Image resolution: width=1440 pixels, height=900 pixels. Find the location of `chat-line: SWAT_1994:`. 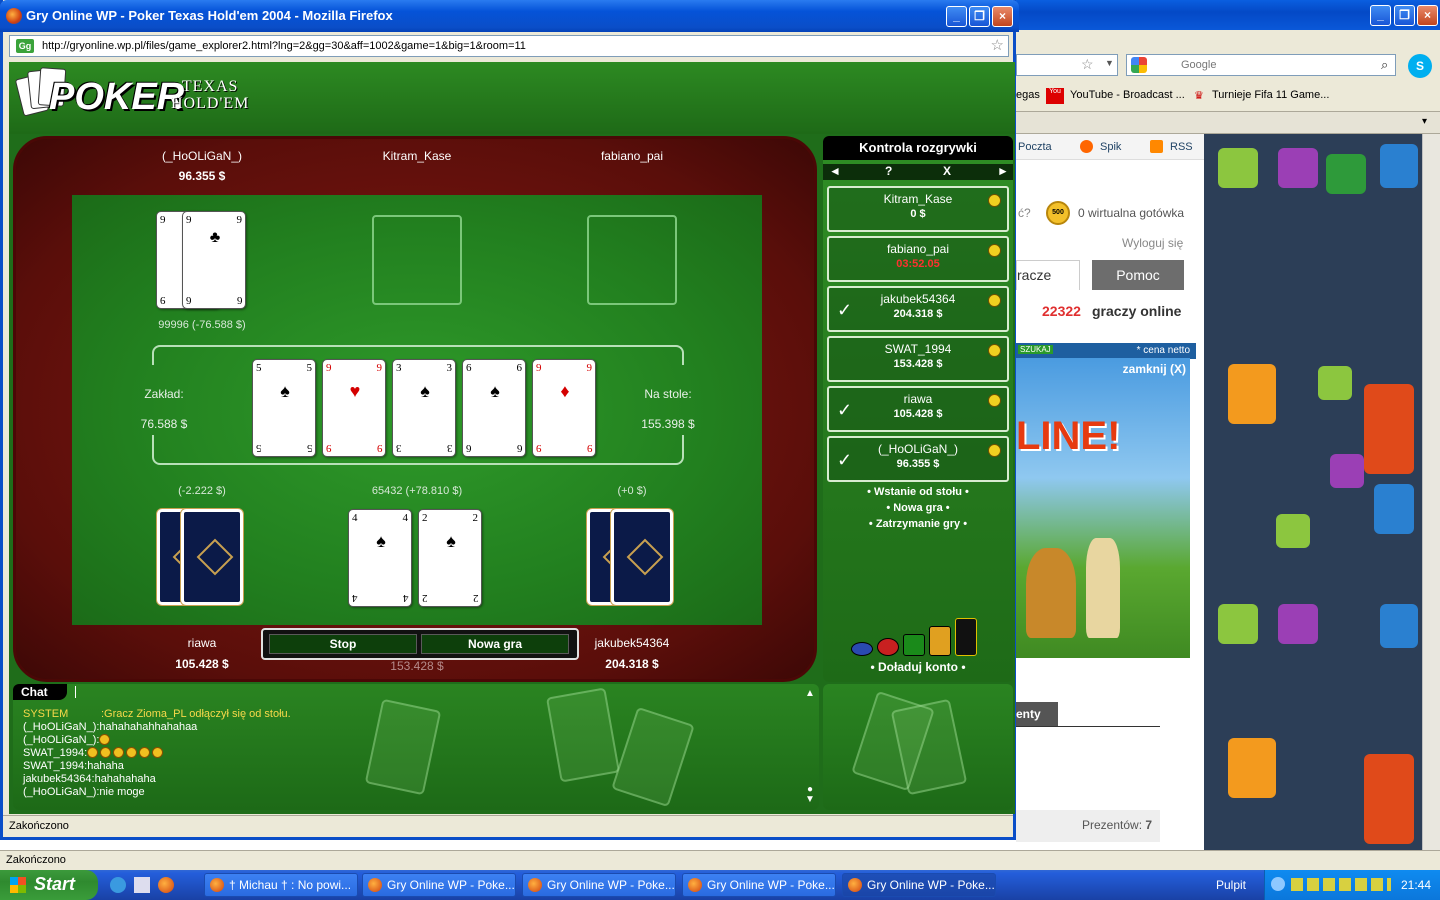

chat-line: SWAT_1994: is located at coordinates (403, 753).